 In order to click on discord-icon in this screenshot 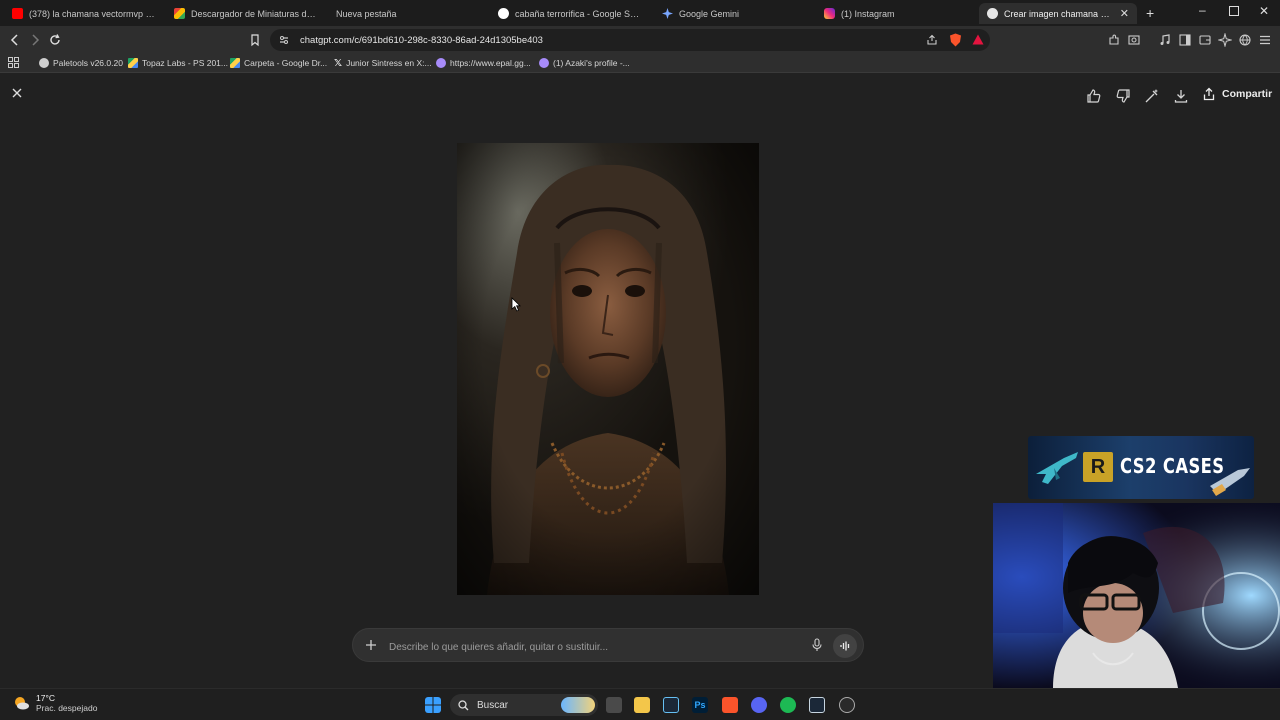, I will do `click(759, 705)`.